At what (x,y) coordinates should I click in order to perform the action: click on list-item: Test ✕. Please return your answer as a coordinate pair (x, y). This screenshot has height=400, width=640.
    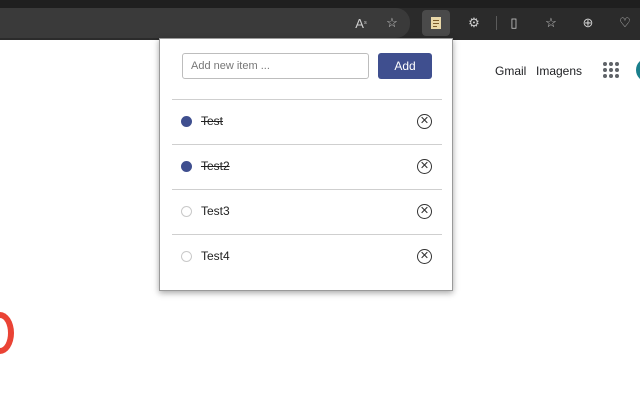
    Looking at the image, I should click on (307, 121).